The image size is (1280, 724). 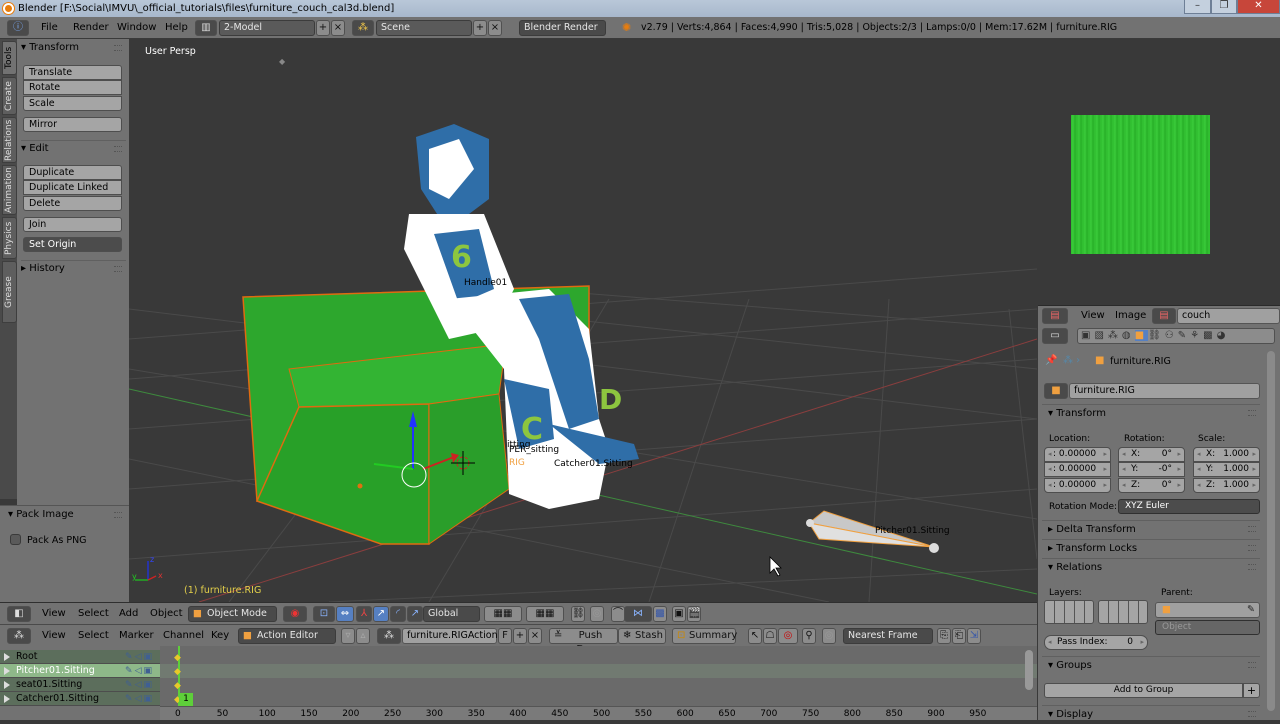 I want to click on pack-as-png-checkbox, so click(x=15, y=539).